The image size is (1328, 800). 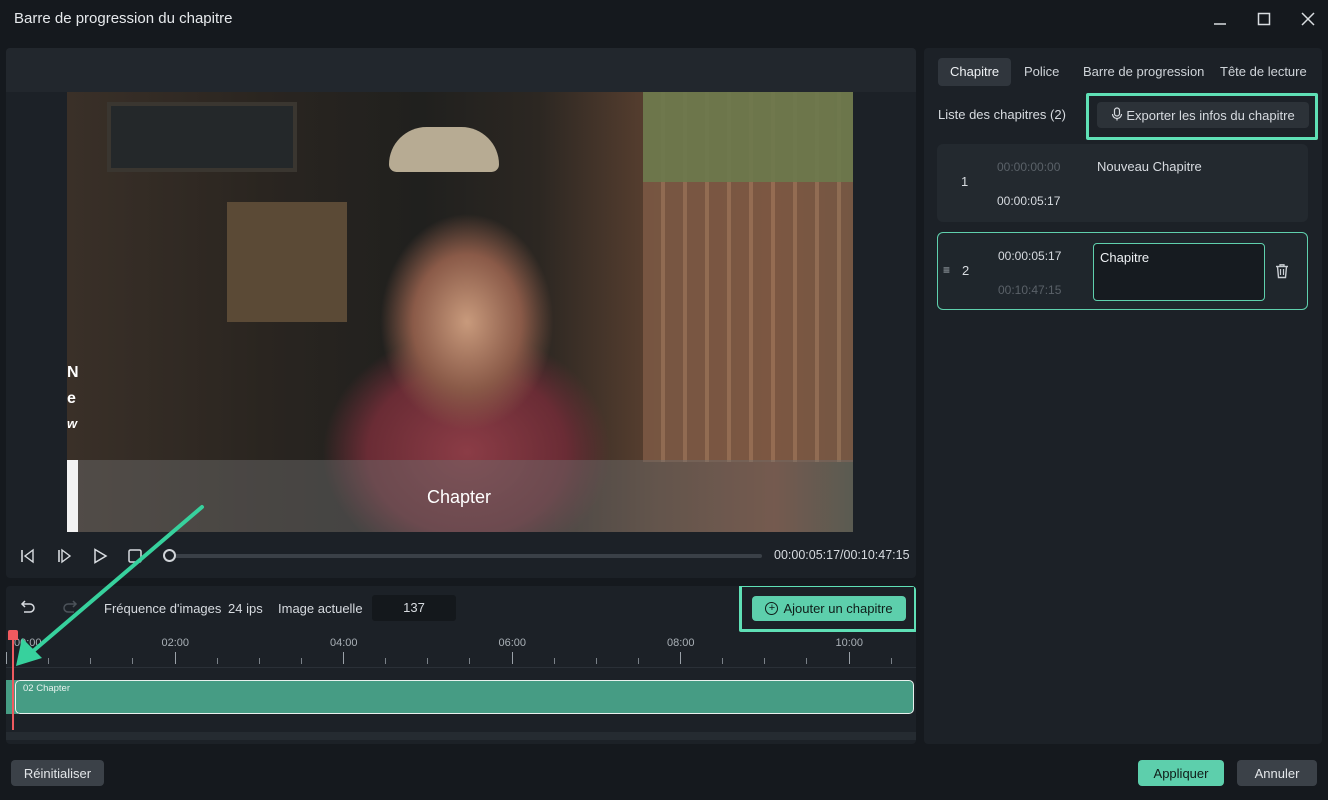 What do you see at coordinates (965, 181) in the screenshot?
I see `chapter-index: 1` at bounding box center [965, 181].